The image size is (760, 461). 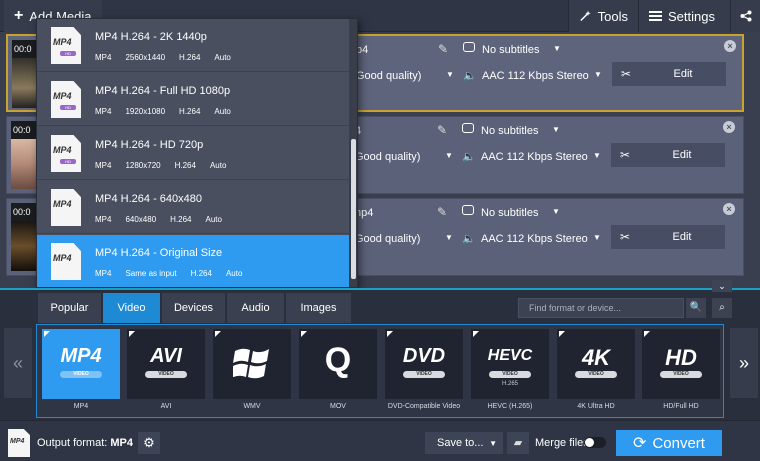 I want to click on format-label: HD/Full HD, so click(x=681, y=406).